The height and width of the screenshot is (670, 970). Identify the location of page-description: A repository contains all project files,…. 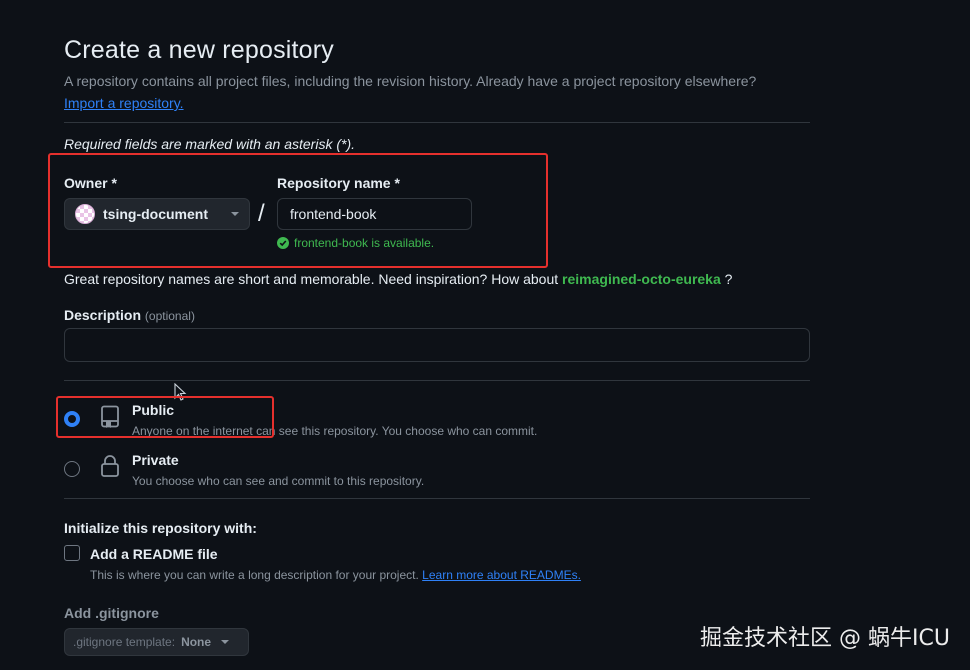
(410, 81).